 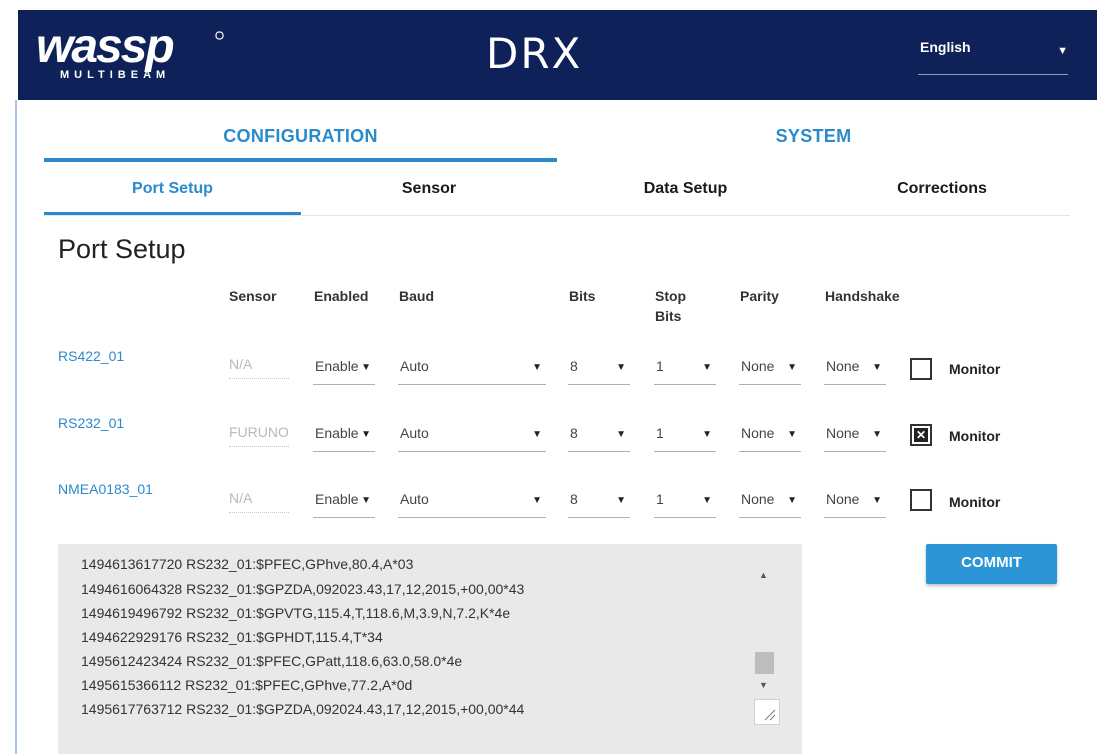 I want to click on port-name-rs422: RS422_01, so click(x=91, y=356).